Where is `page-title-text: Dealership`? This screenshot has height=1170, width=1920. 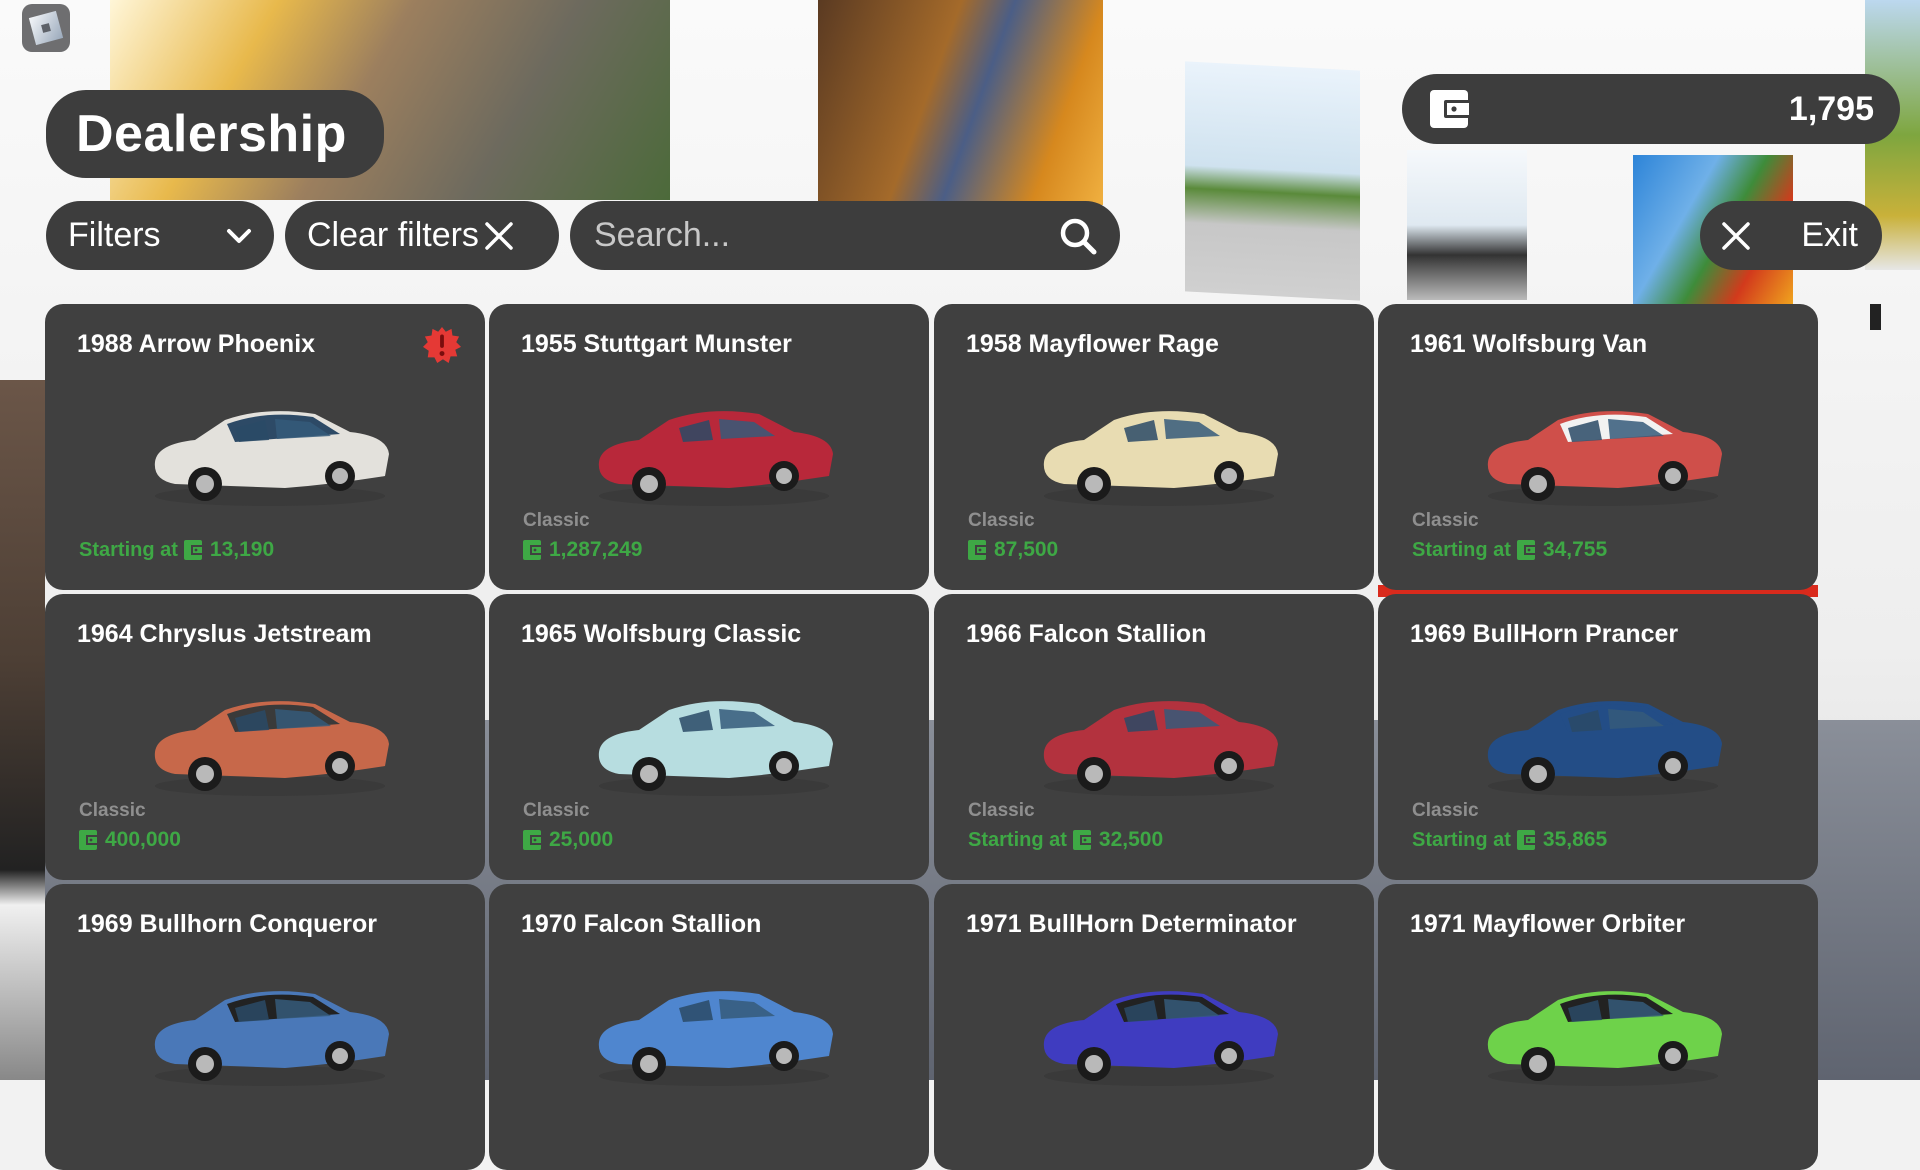
page-title-text: Dealership is located at coordinates (211, 134).